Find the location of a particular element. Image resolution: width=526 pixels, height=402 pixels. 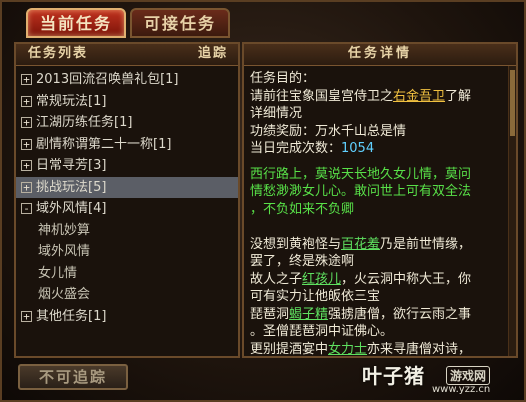

quest-list-title: 任务列表 is located at coordinates (58, 53).